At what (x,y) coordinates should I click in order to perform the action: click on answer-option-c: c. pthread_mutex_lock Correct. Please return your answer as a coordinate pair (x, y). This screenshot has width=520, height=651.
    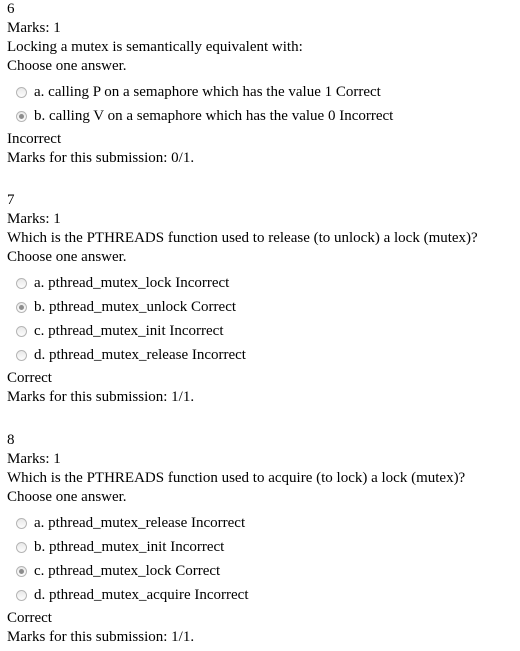
    Looking at the image, I should click on (262, 571).